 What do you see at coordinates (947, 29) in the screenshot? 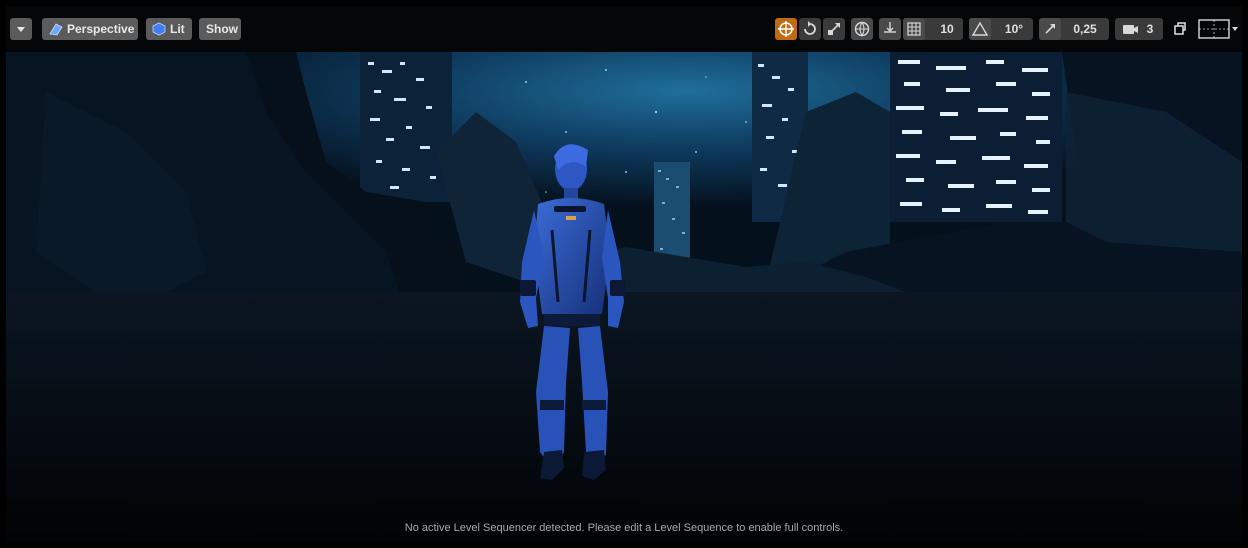
I see `grid-snap-value: 10` at bounding box center [947, 29].